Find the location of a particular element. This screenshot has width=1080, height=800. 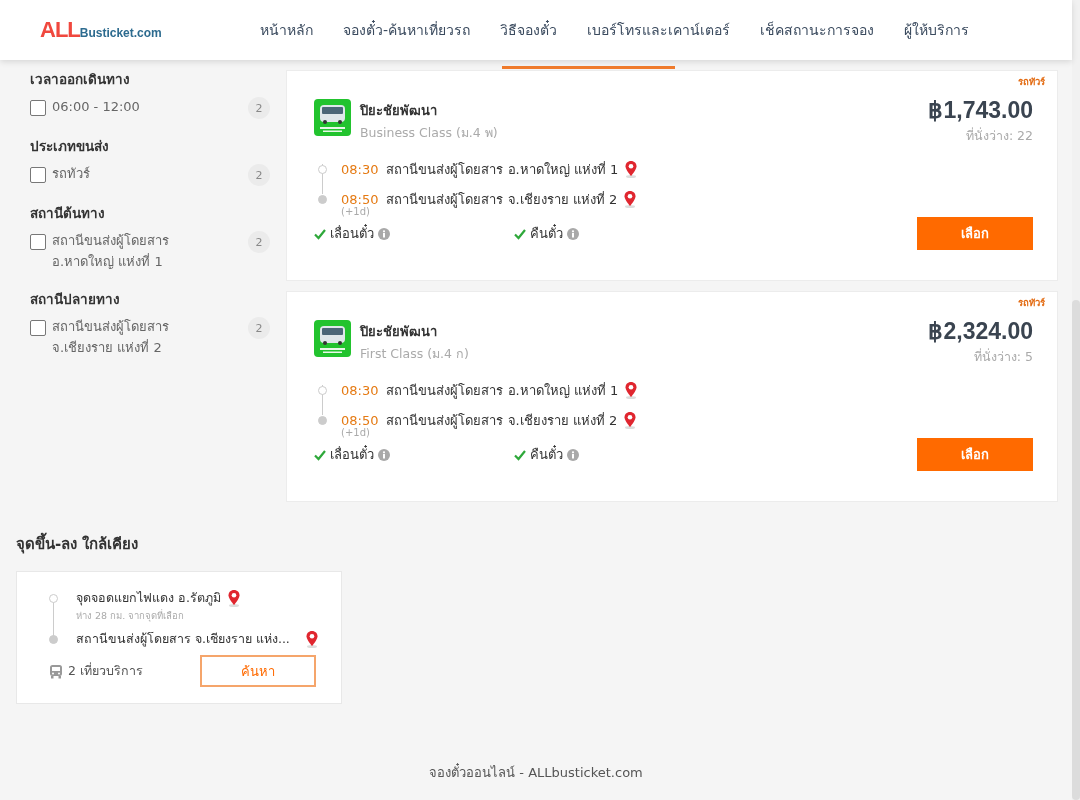

nav-link: จองตั๋ว-ค้นหาเที่ยวรถ is located at coordinates (407, 30).